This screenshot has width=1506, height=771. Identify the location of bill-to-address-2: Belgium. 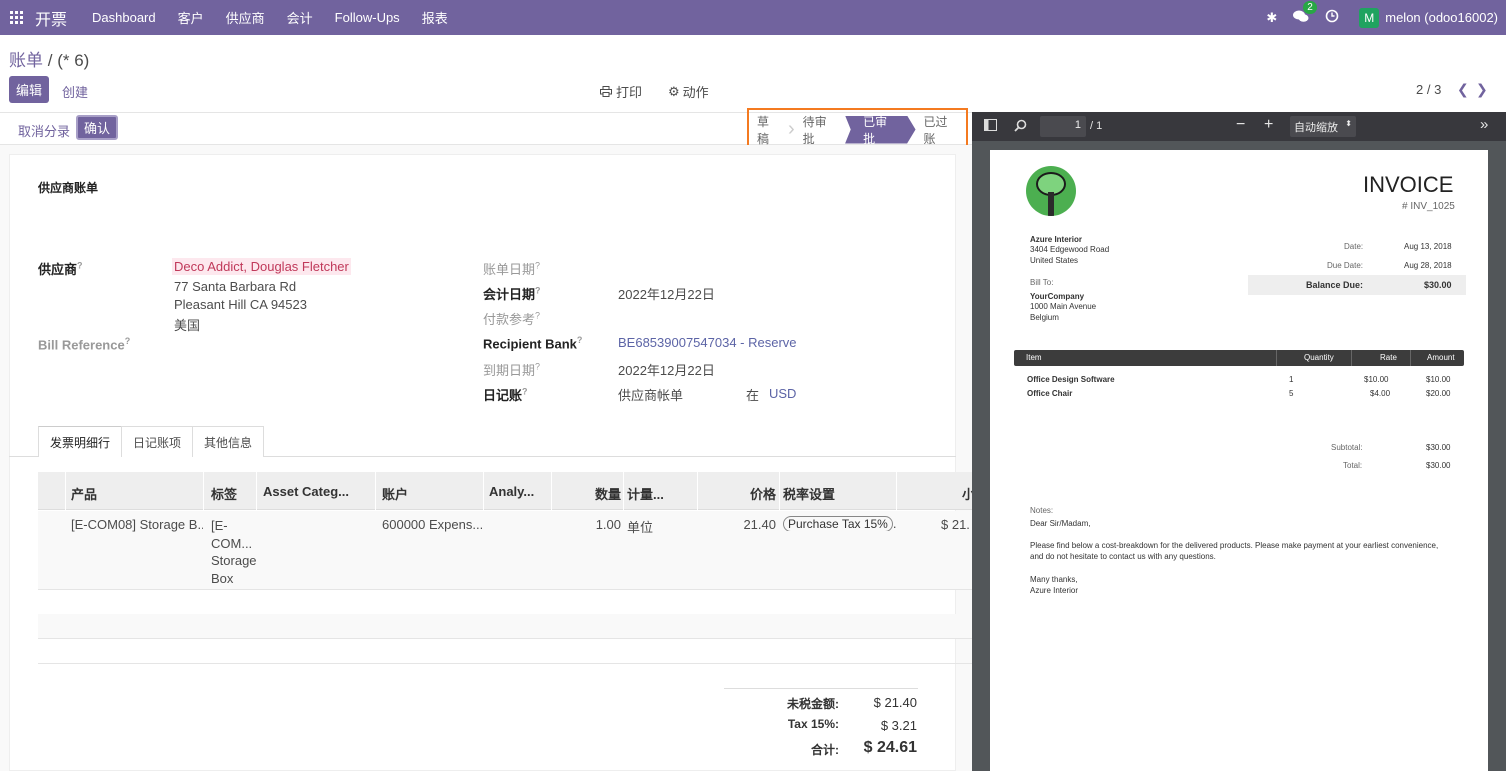
(1044, 317).